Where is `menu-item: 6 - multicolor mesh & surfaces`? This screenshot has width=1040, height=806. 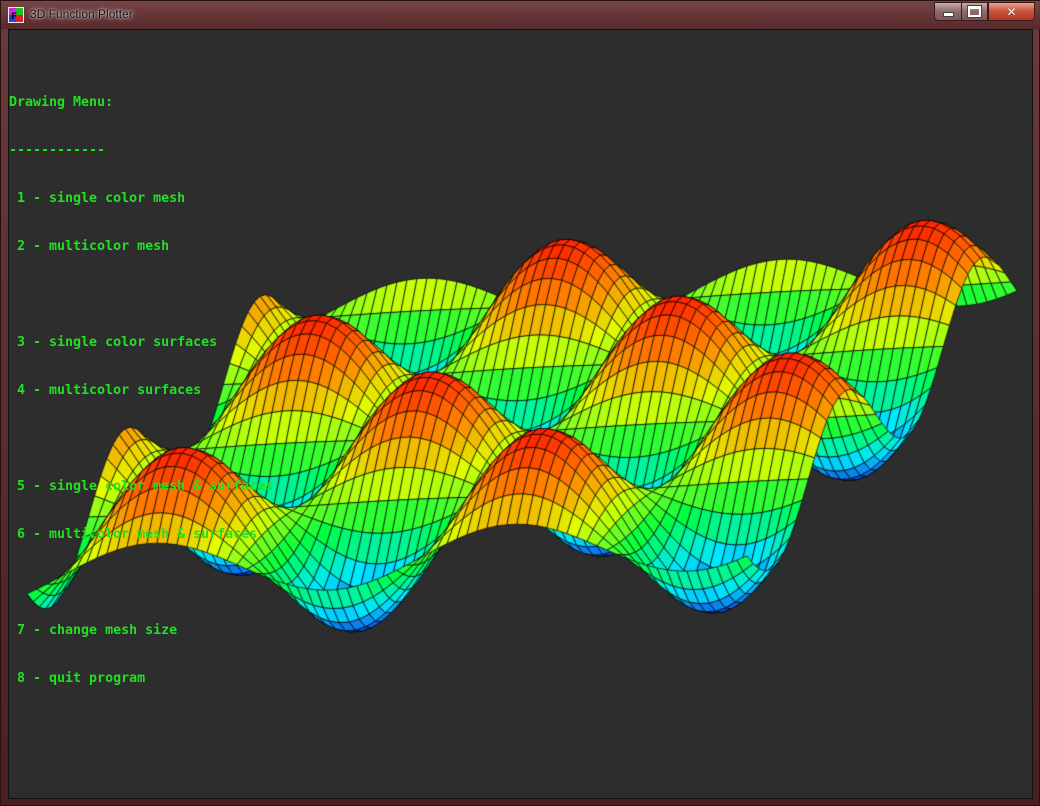
menu-item: 6 - multicolor mesh & surfaces is located at coordinates (133, 534).